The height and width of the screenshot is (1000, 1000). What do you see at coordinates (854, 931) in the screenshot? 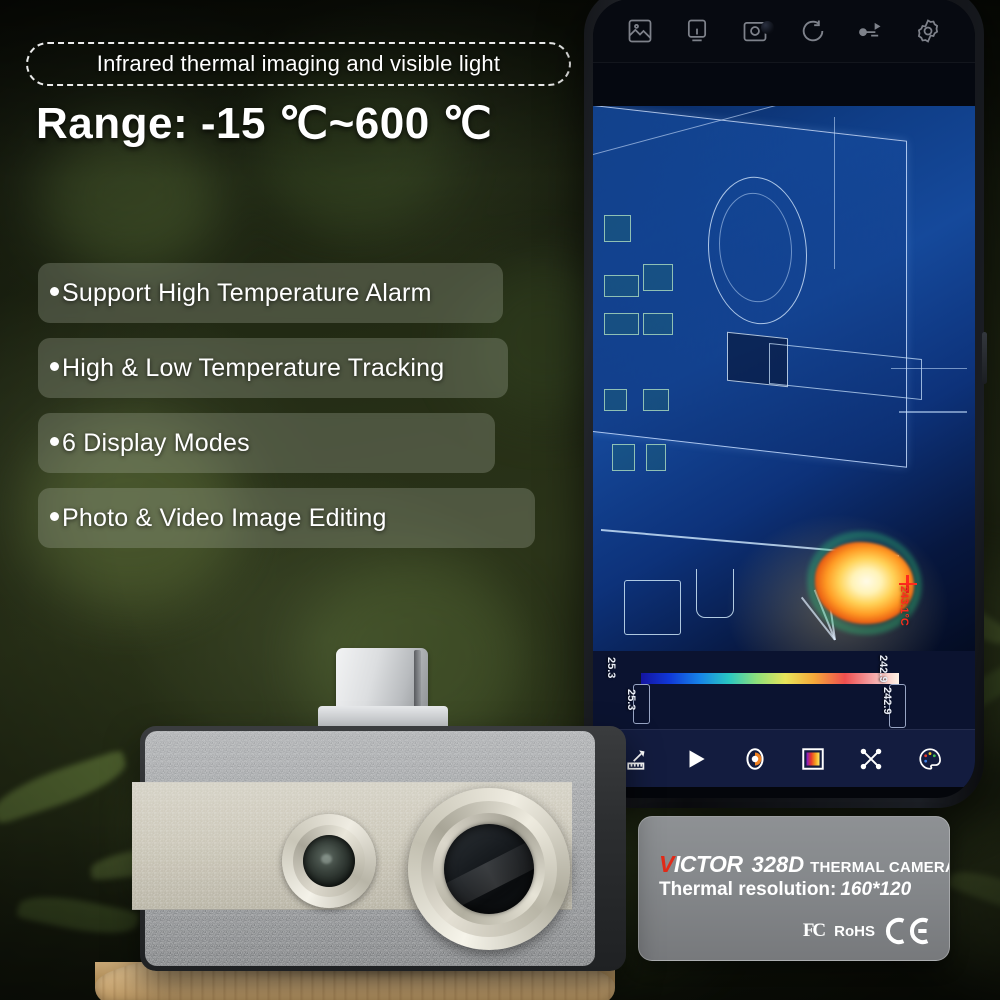
I see `rohs-mark-icon: RoHS` at bounding box center [854, 931].